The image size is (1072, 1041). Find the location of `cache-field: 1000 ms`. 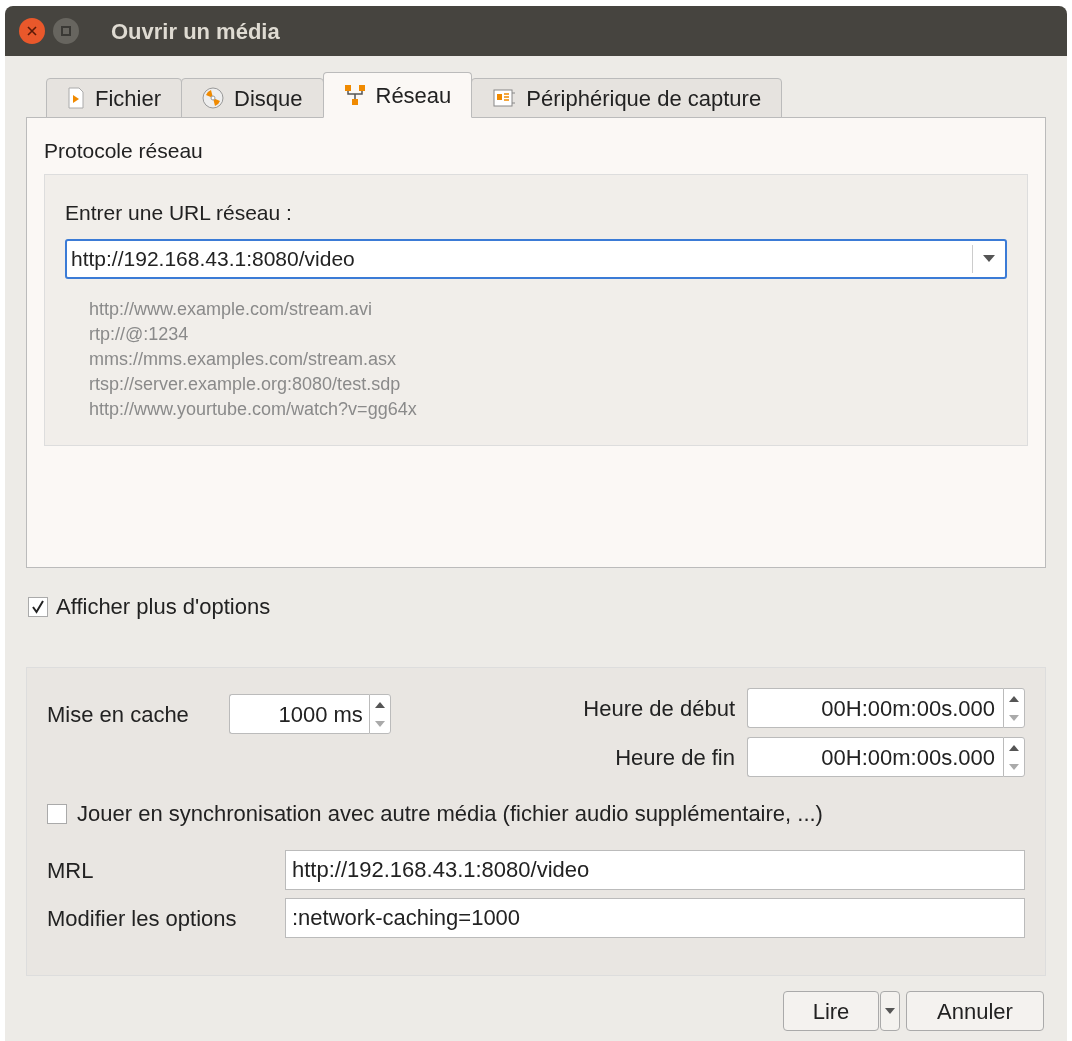

cache-field: 1000 ms is located at coordinates (298, 714).